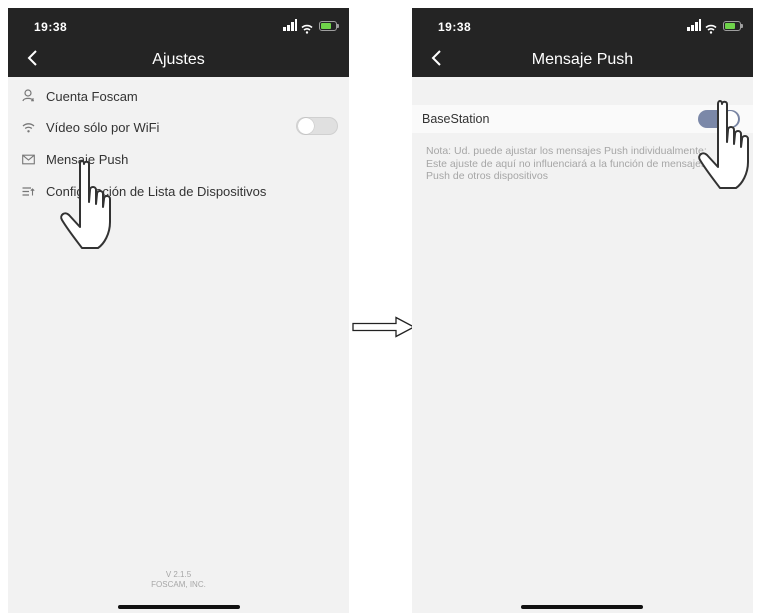 This screenshot has width=761, height=613. I want to click on menu-item-account: Cuenta Foscam, so click(178, 96).